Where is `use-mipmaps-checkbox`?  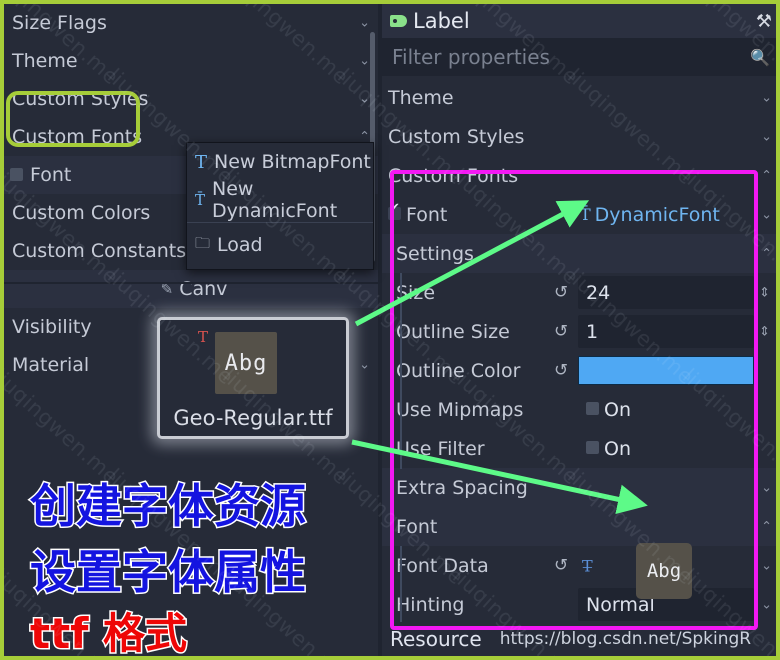
use-mipmaps-checkbox is located at coordinates (592, 408).